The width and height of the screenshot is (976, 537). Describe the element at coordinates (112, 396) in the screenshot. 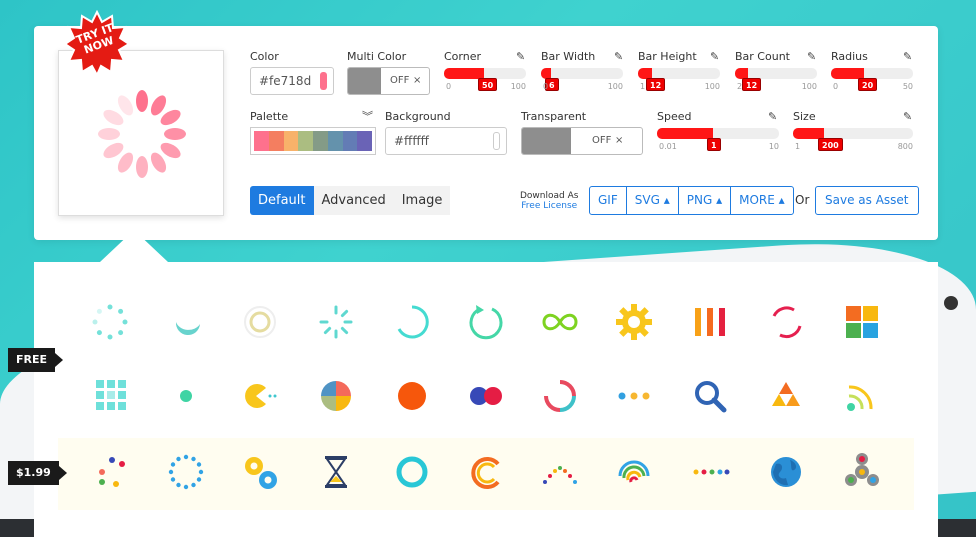

I see `grid-icon` at that location.